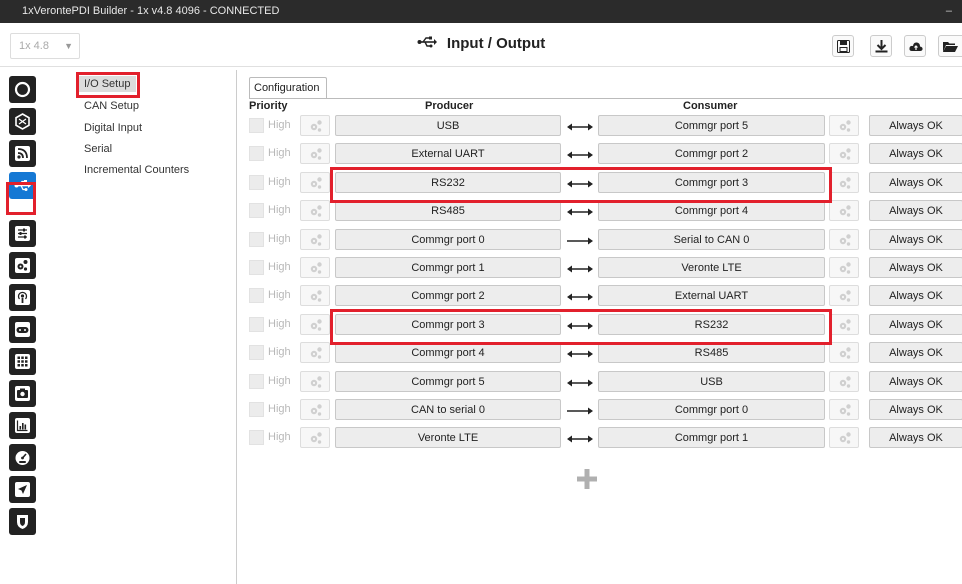  Describe the element at coordinates (448, 409) in the screenshot. I see `producer-button: CAN to serial 0` at that location.